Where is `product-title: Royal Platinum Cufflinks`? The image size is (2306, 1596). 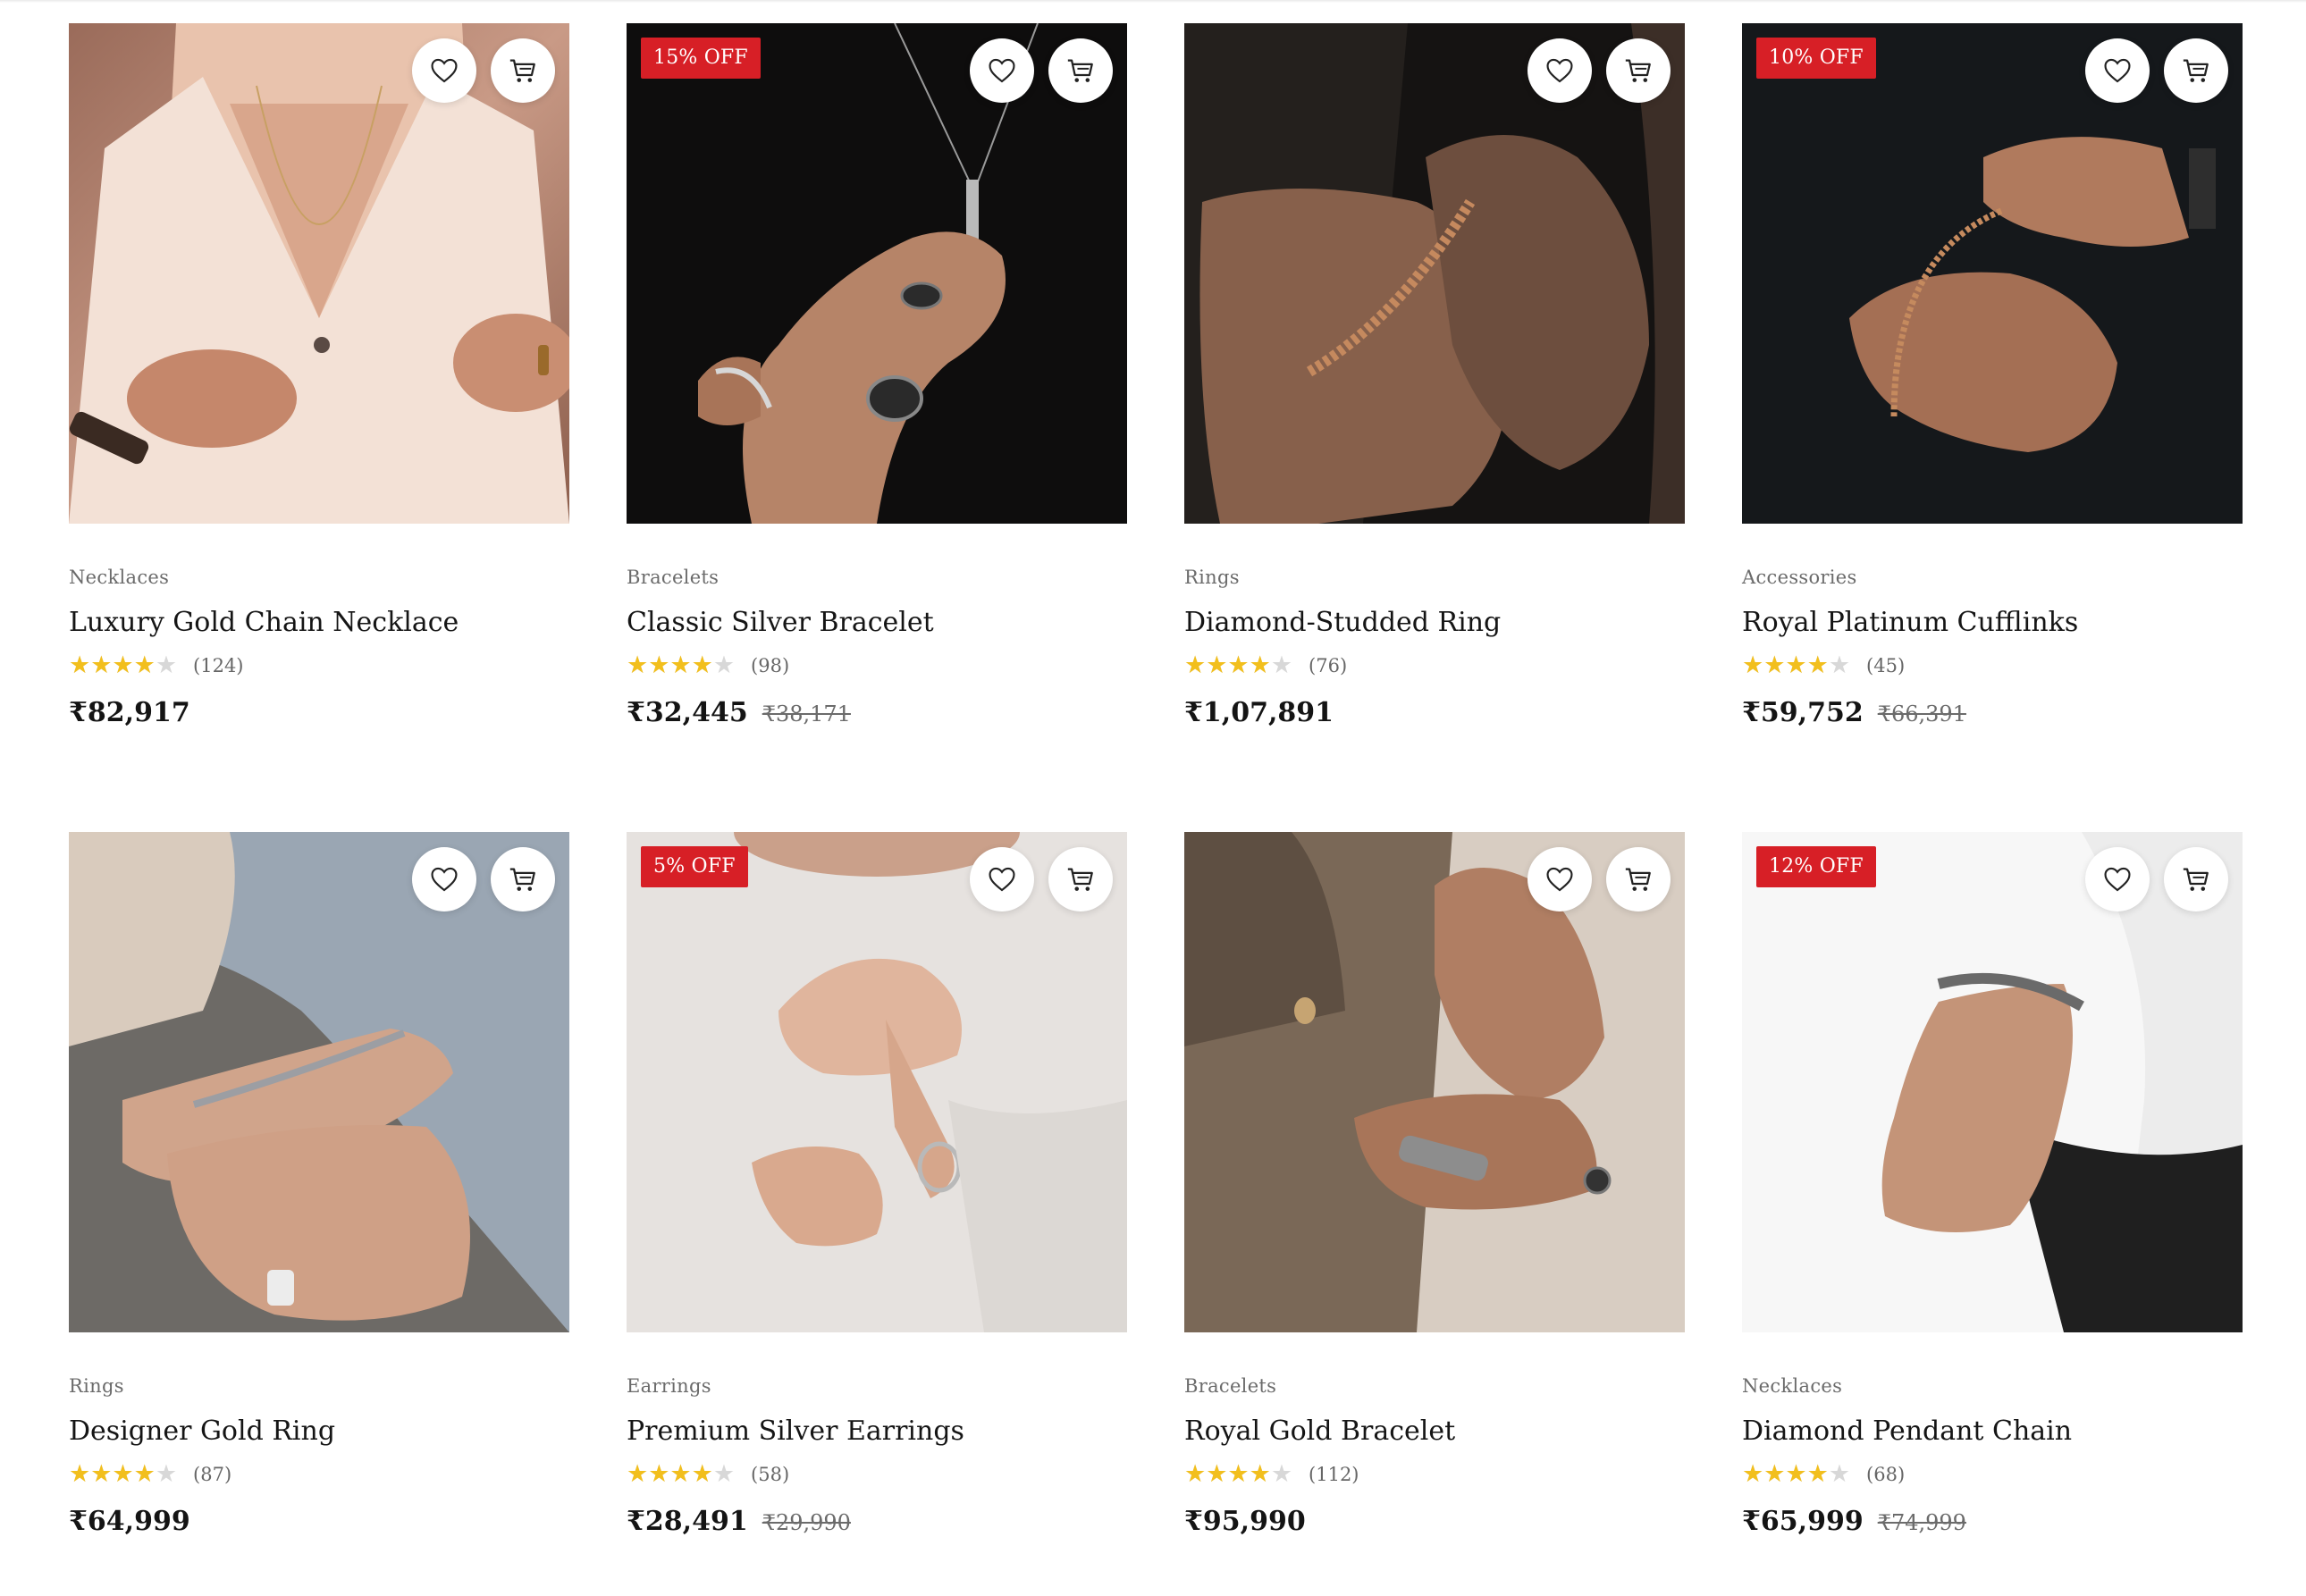 product-title: Royal Platinum Cufflinks is located at coordinates (1993, 623).